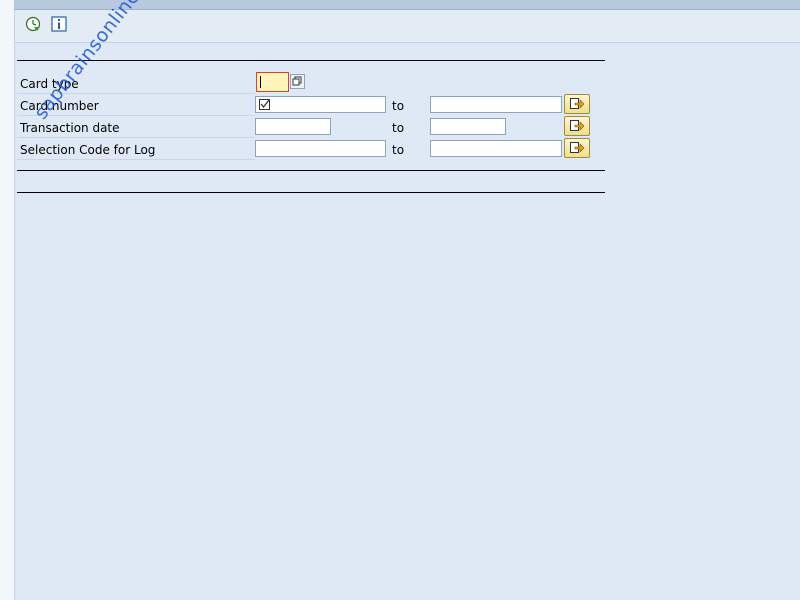  I want to click on card-number-label: Card number, so click(59, 106).